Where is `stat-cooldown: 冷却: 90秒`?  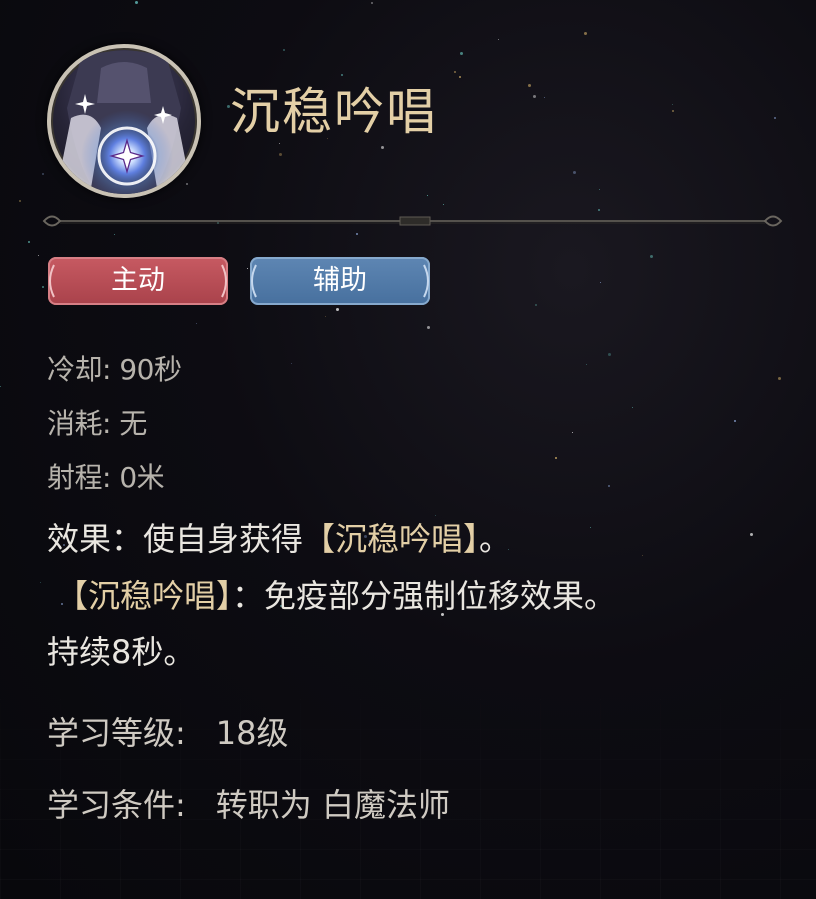
stat-cooldown: 冷却: 90秒 is located at coordinates (114, 369).